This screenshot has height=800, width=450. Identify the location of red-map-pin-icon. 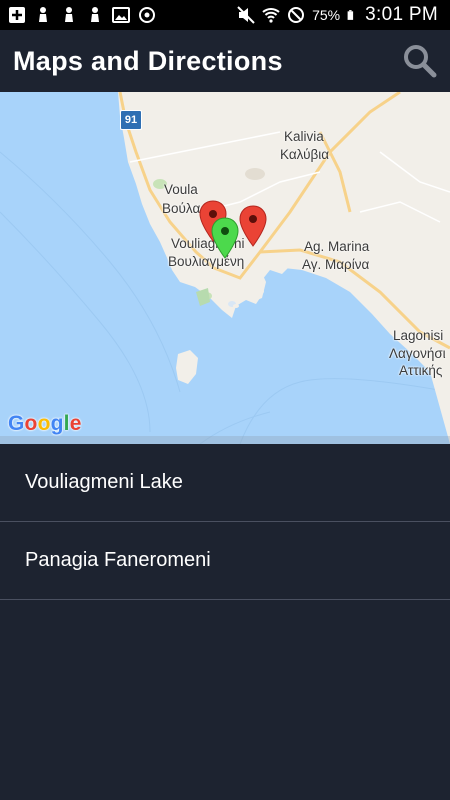
(253, 226).